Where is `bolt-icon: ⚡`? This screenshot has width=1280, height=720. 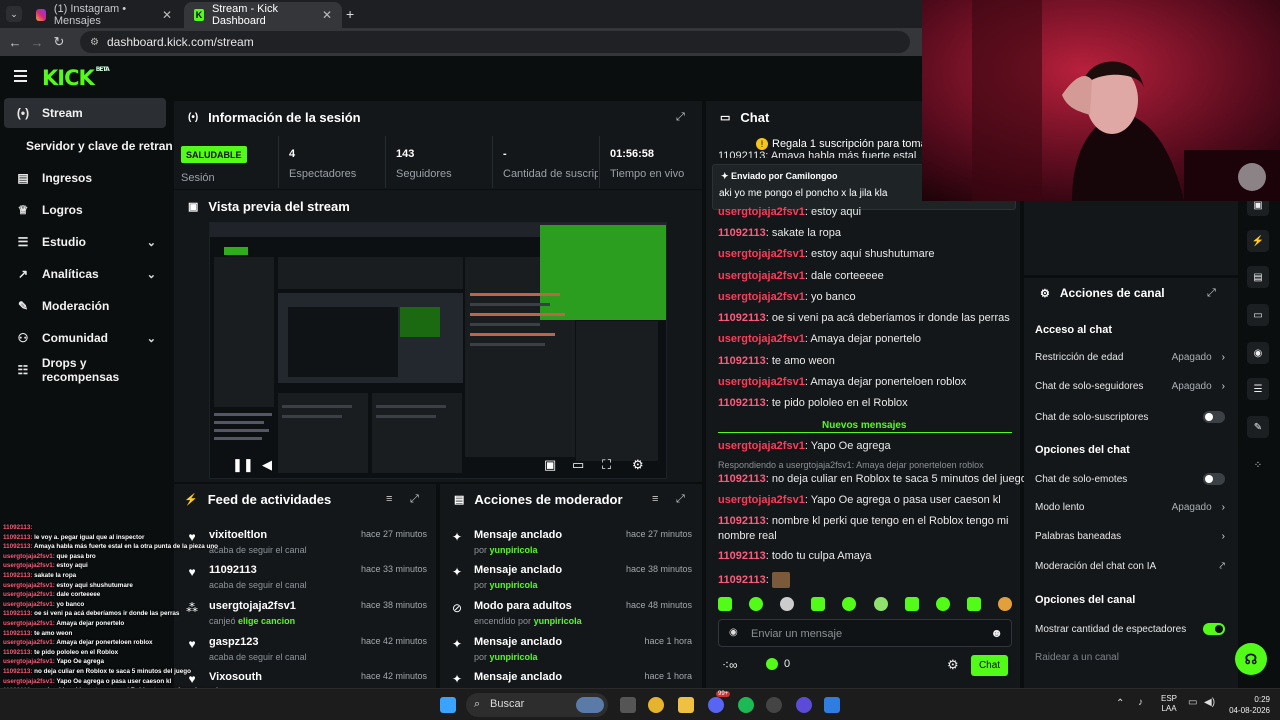
bolt-icon: ⚡ is located at coordinates (1258, 241).